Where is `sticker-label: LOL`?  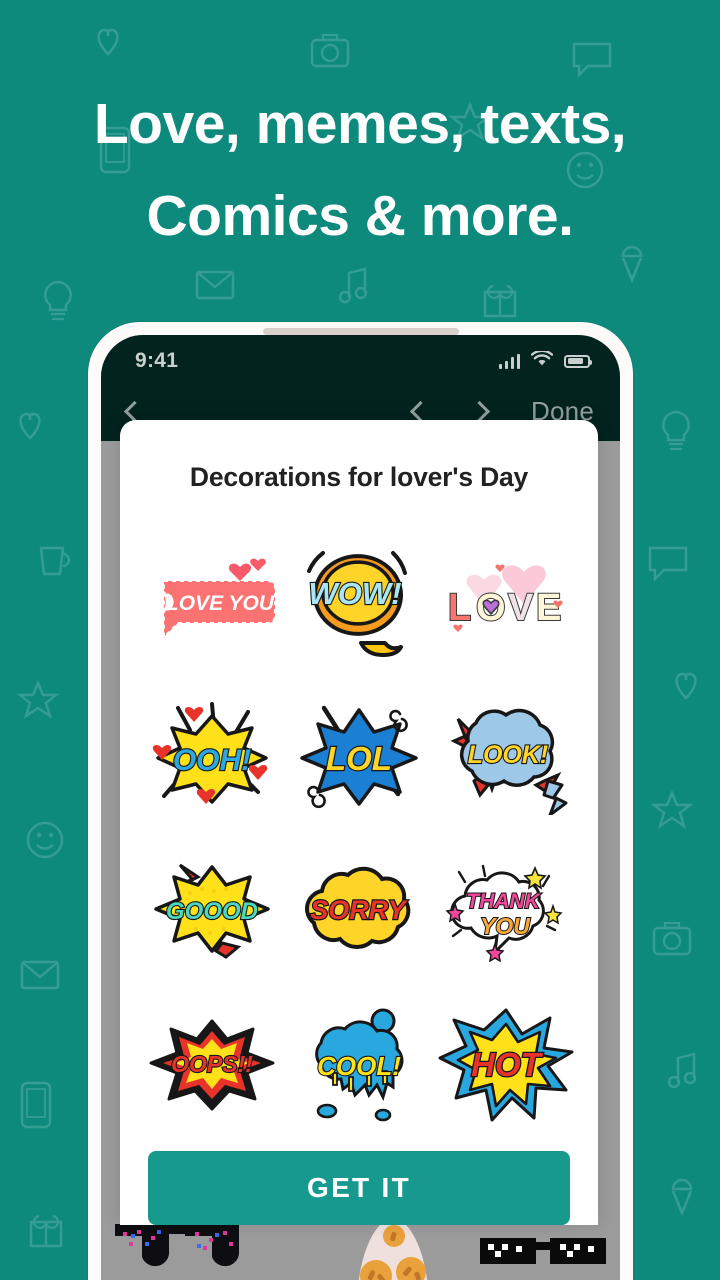 sticker-label: LOL is located at coordinates (359, 758).